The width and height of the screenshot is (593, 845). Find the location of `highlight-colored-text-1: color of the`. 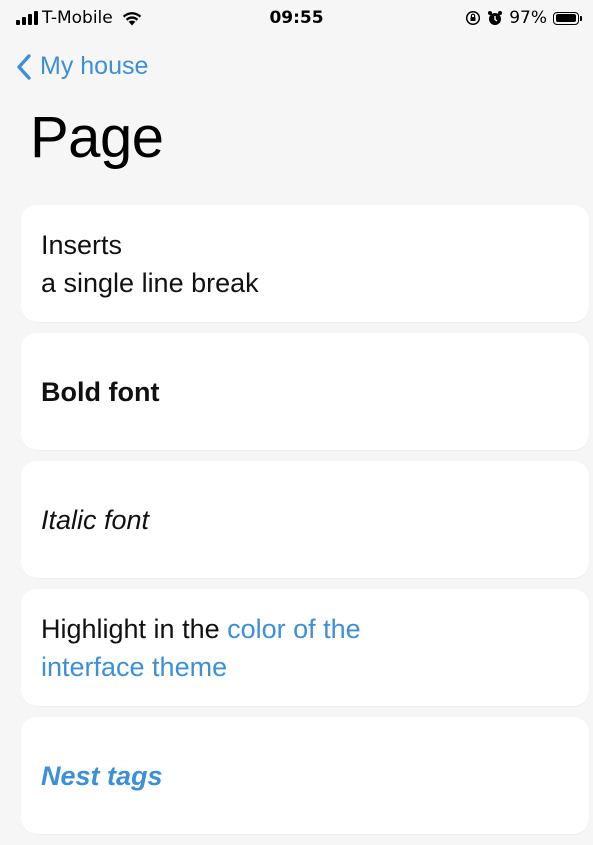

highlight-colored-text-1: color of the is located at coordinates (294, 628).